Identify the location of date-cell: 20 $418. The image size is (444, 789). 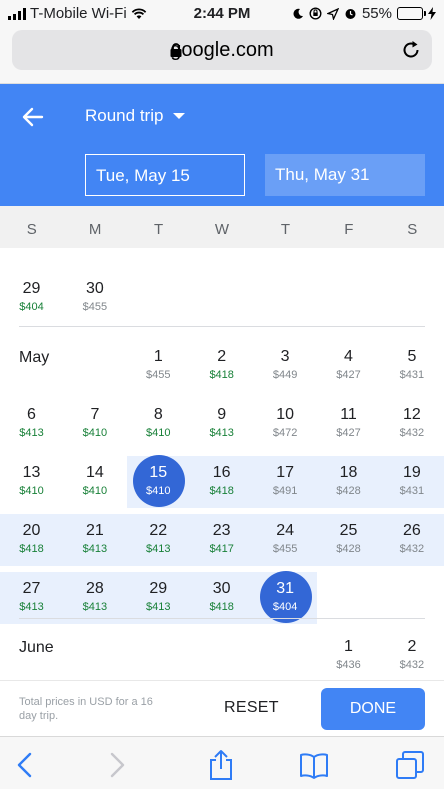
(31, 540).